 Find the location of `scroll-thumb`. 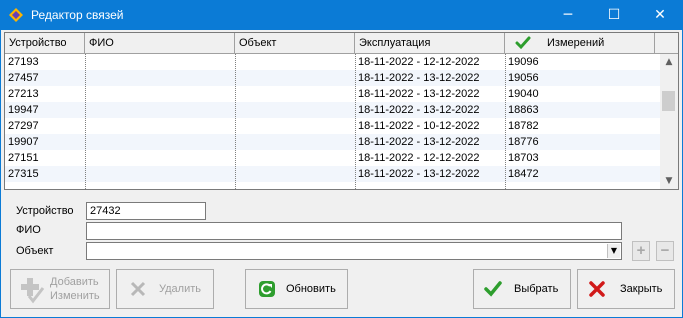

scroll-thumb is located at coordinates (668, 101).